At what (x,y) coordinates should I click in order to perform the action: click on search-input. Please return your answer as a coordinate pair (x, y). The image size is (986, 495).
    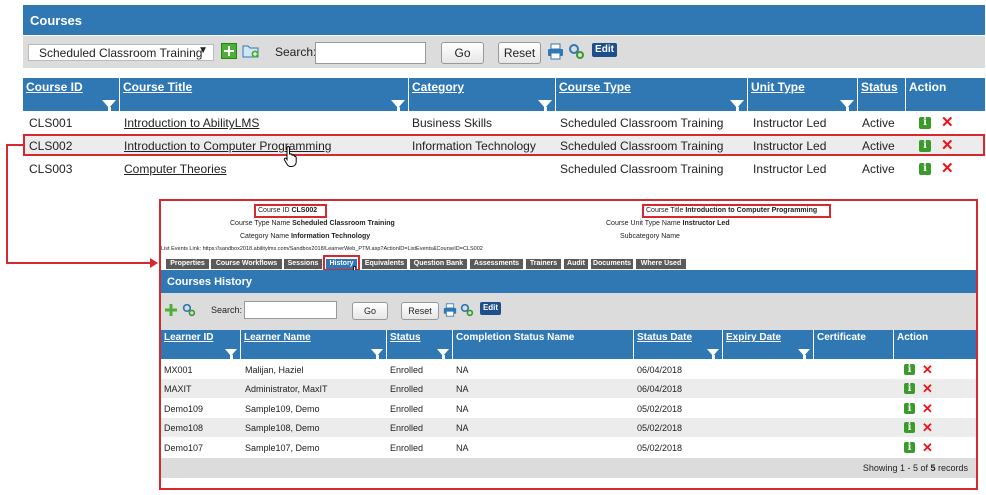
    Looking at the image, I should click on (370, 53).